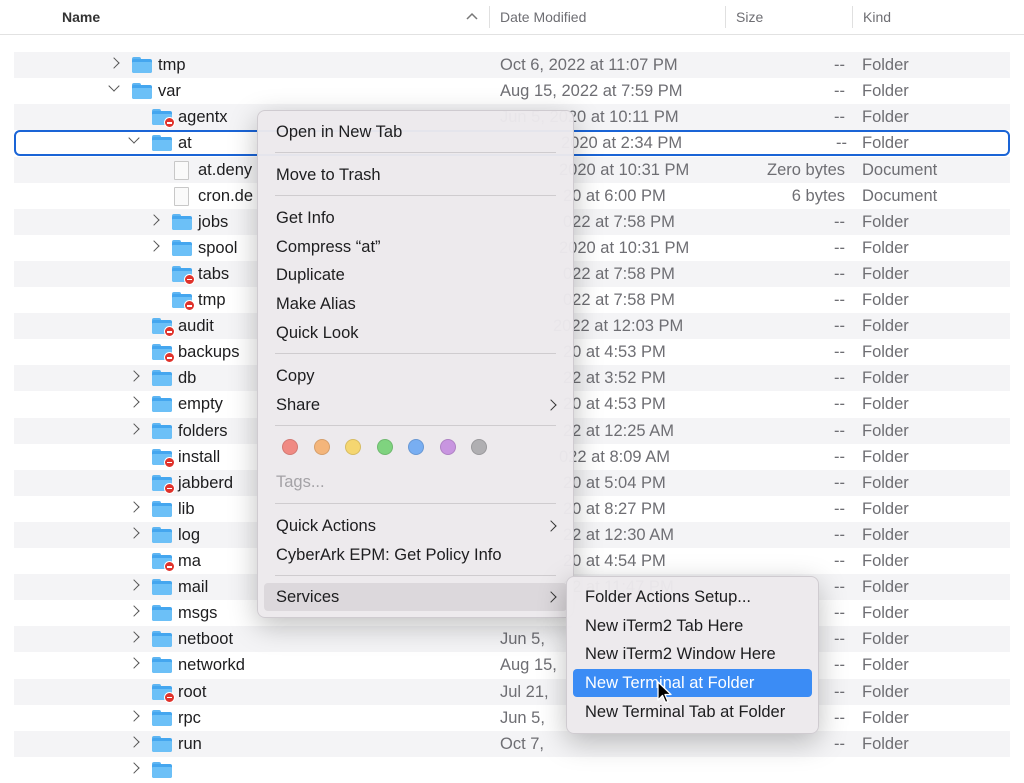  Describe the element at coordinates (415, 218) in the screenshot. I see `menu-item-get-info: Get Info` at that location.